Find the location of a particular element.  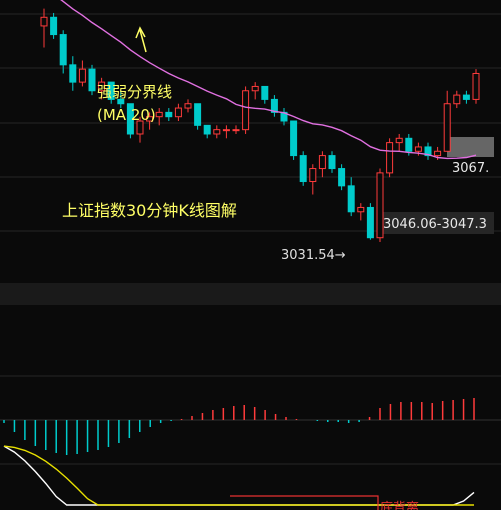

price-tag-box is located at coordinates (470, 147).